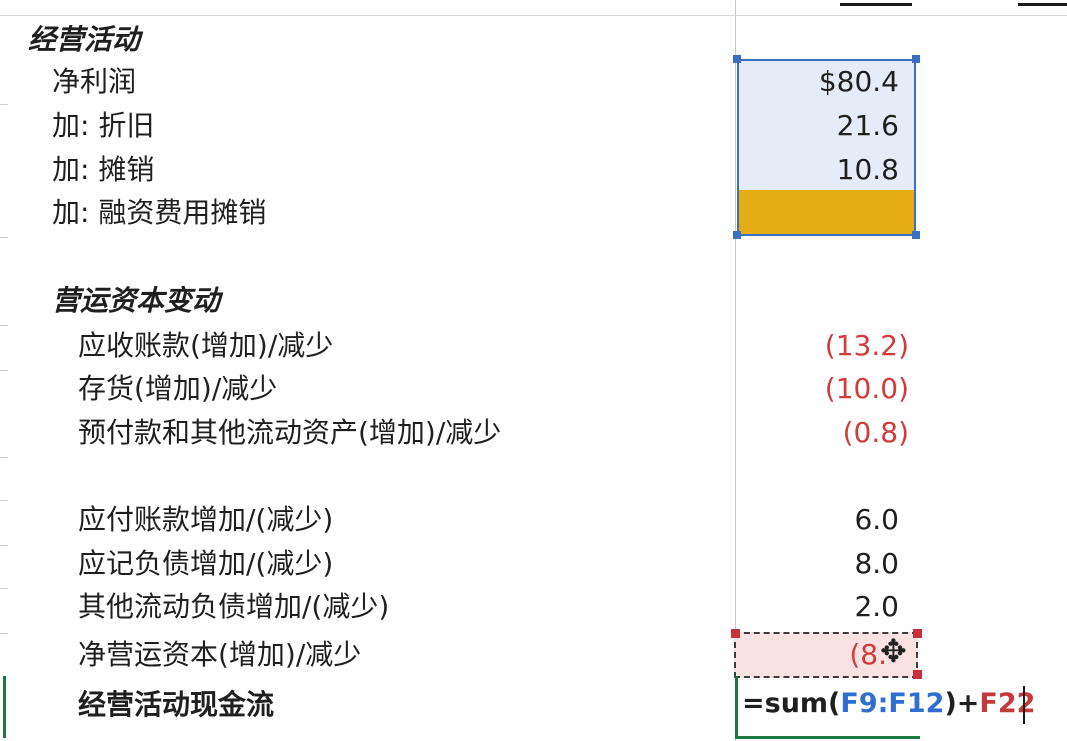  I want to click on row-label-accrued: 应记负债增加/(减少), so click(206, 563).